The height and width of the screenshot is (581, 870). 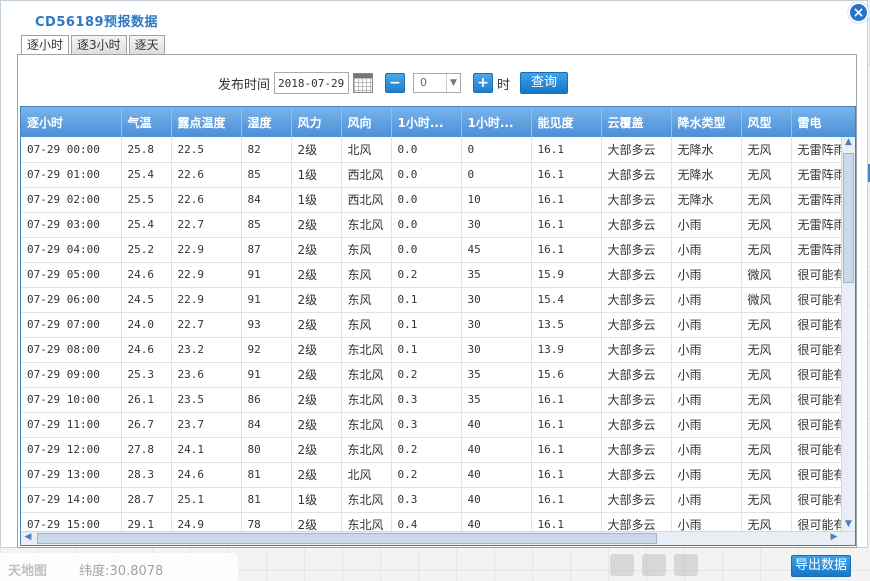 I want to click on table-cell: 10, so click(x=496, y=200).